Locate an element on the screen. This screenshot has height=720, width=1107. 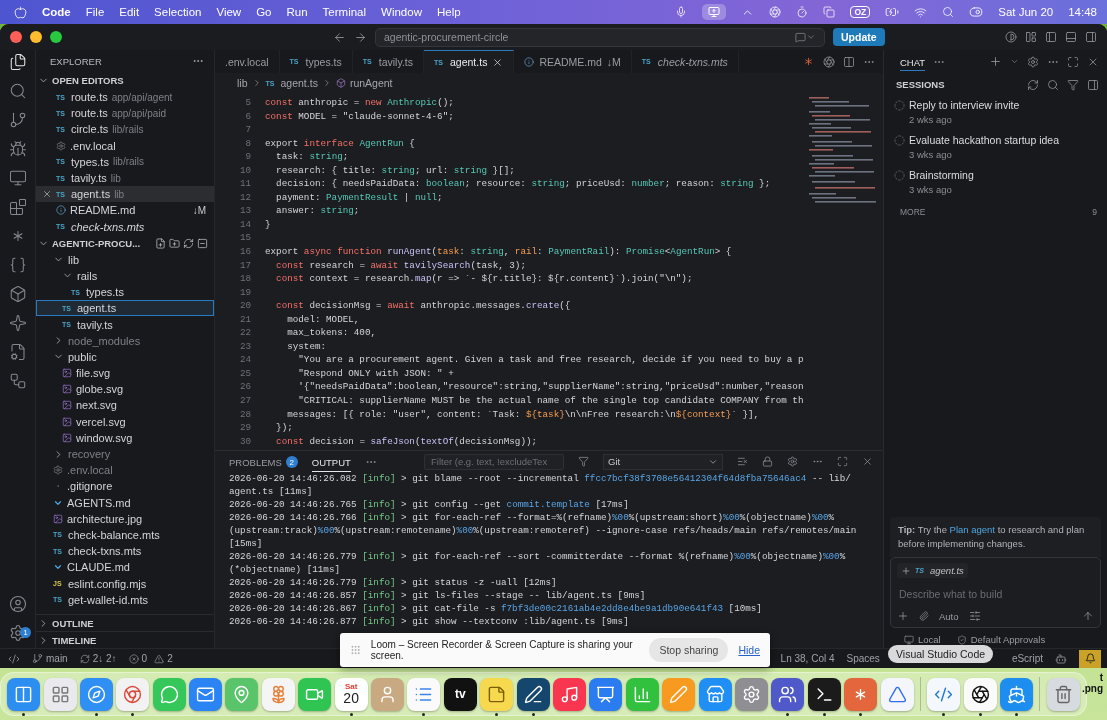
shield-icon is located at coordinates (961, 639).